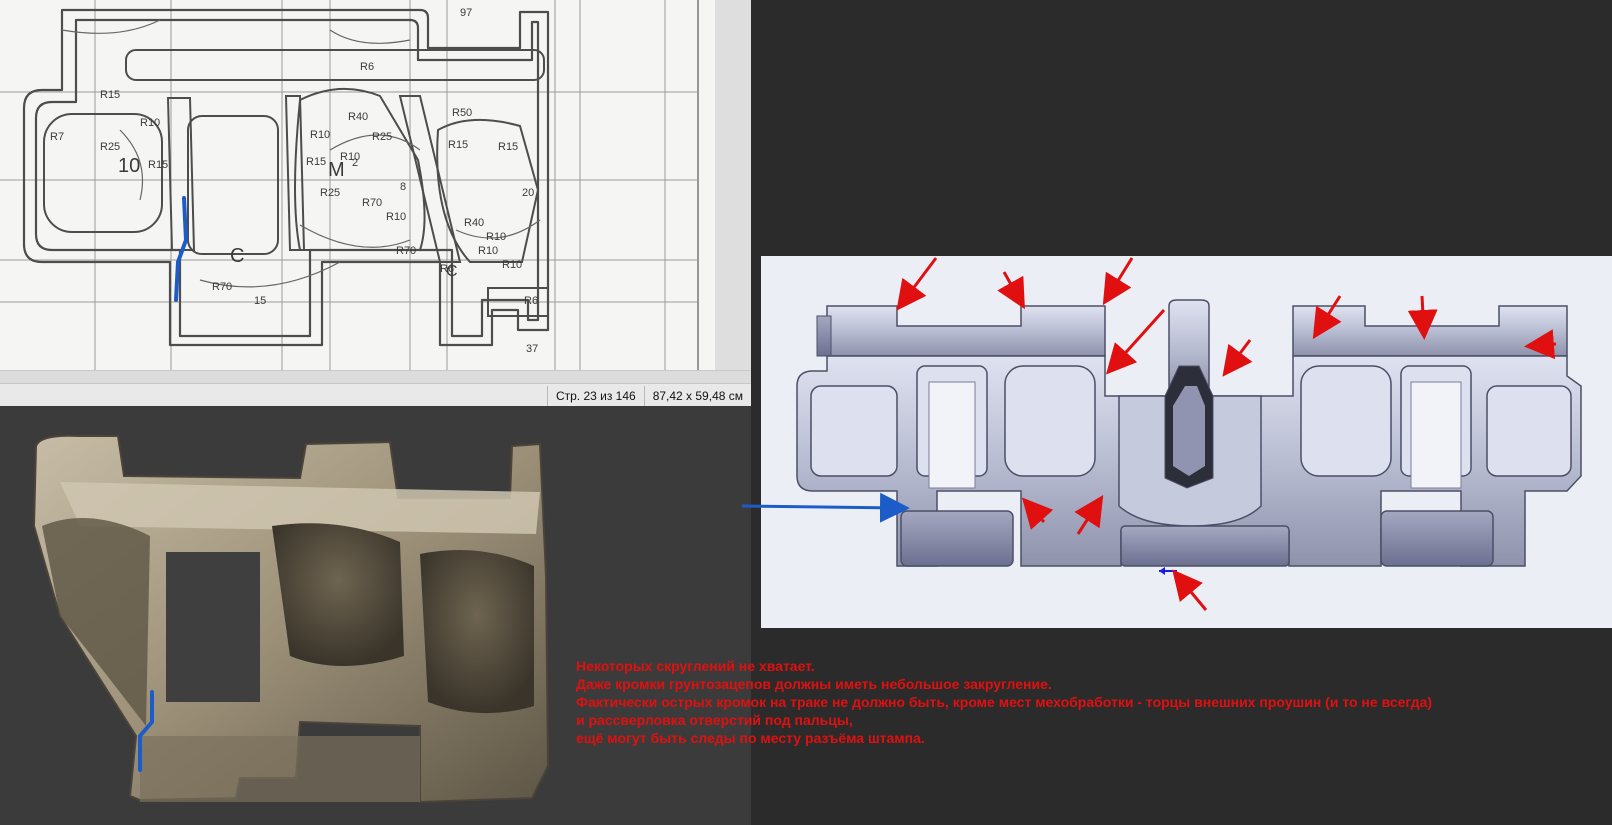 The height and width of the screenshot is (825, 1612). I want to click on dim-label: 37, so click(532, 349).